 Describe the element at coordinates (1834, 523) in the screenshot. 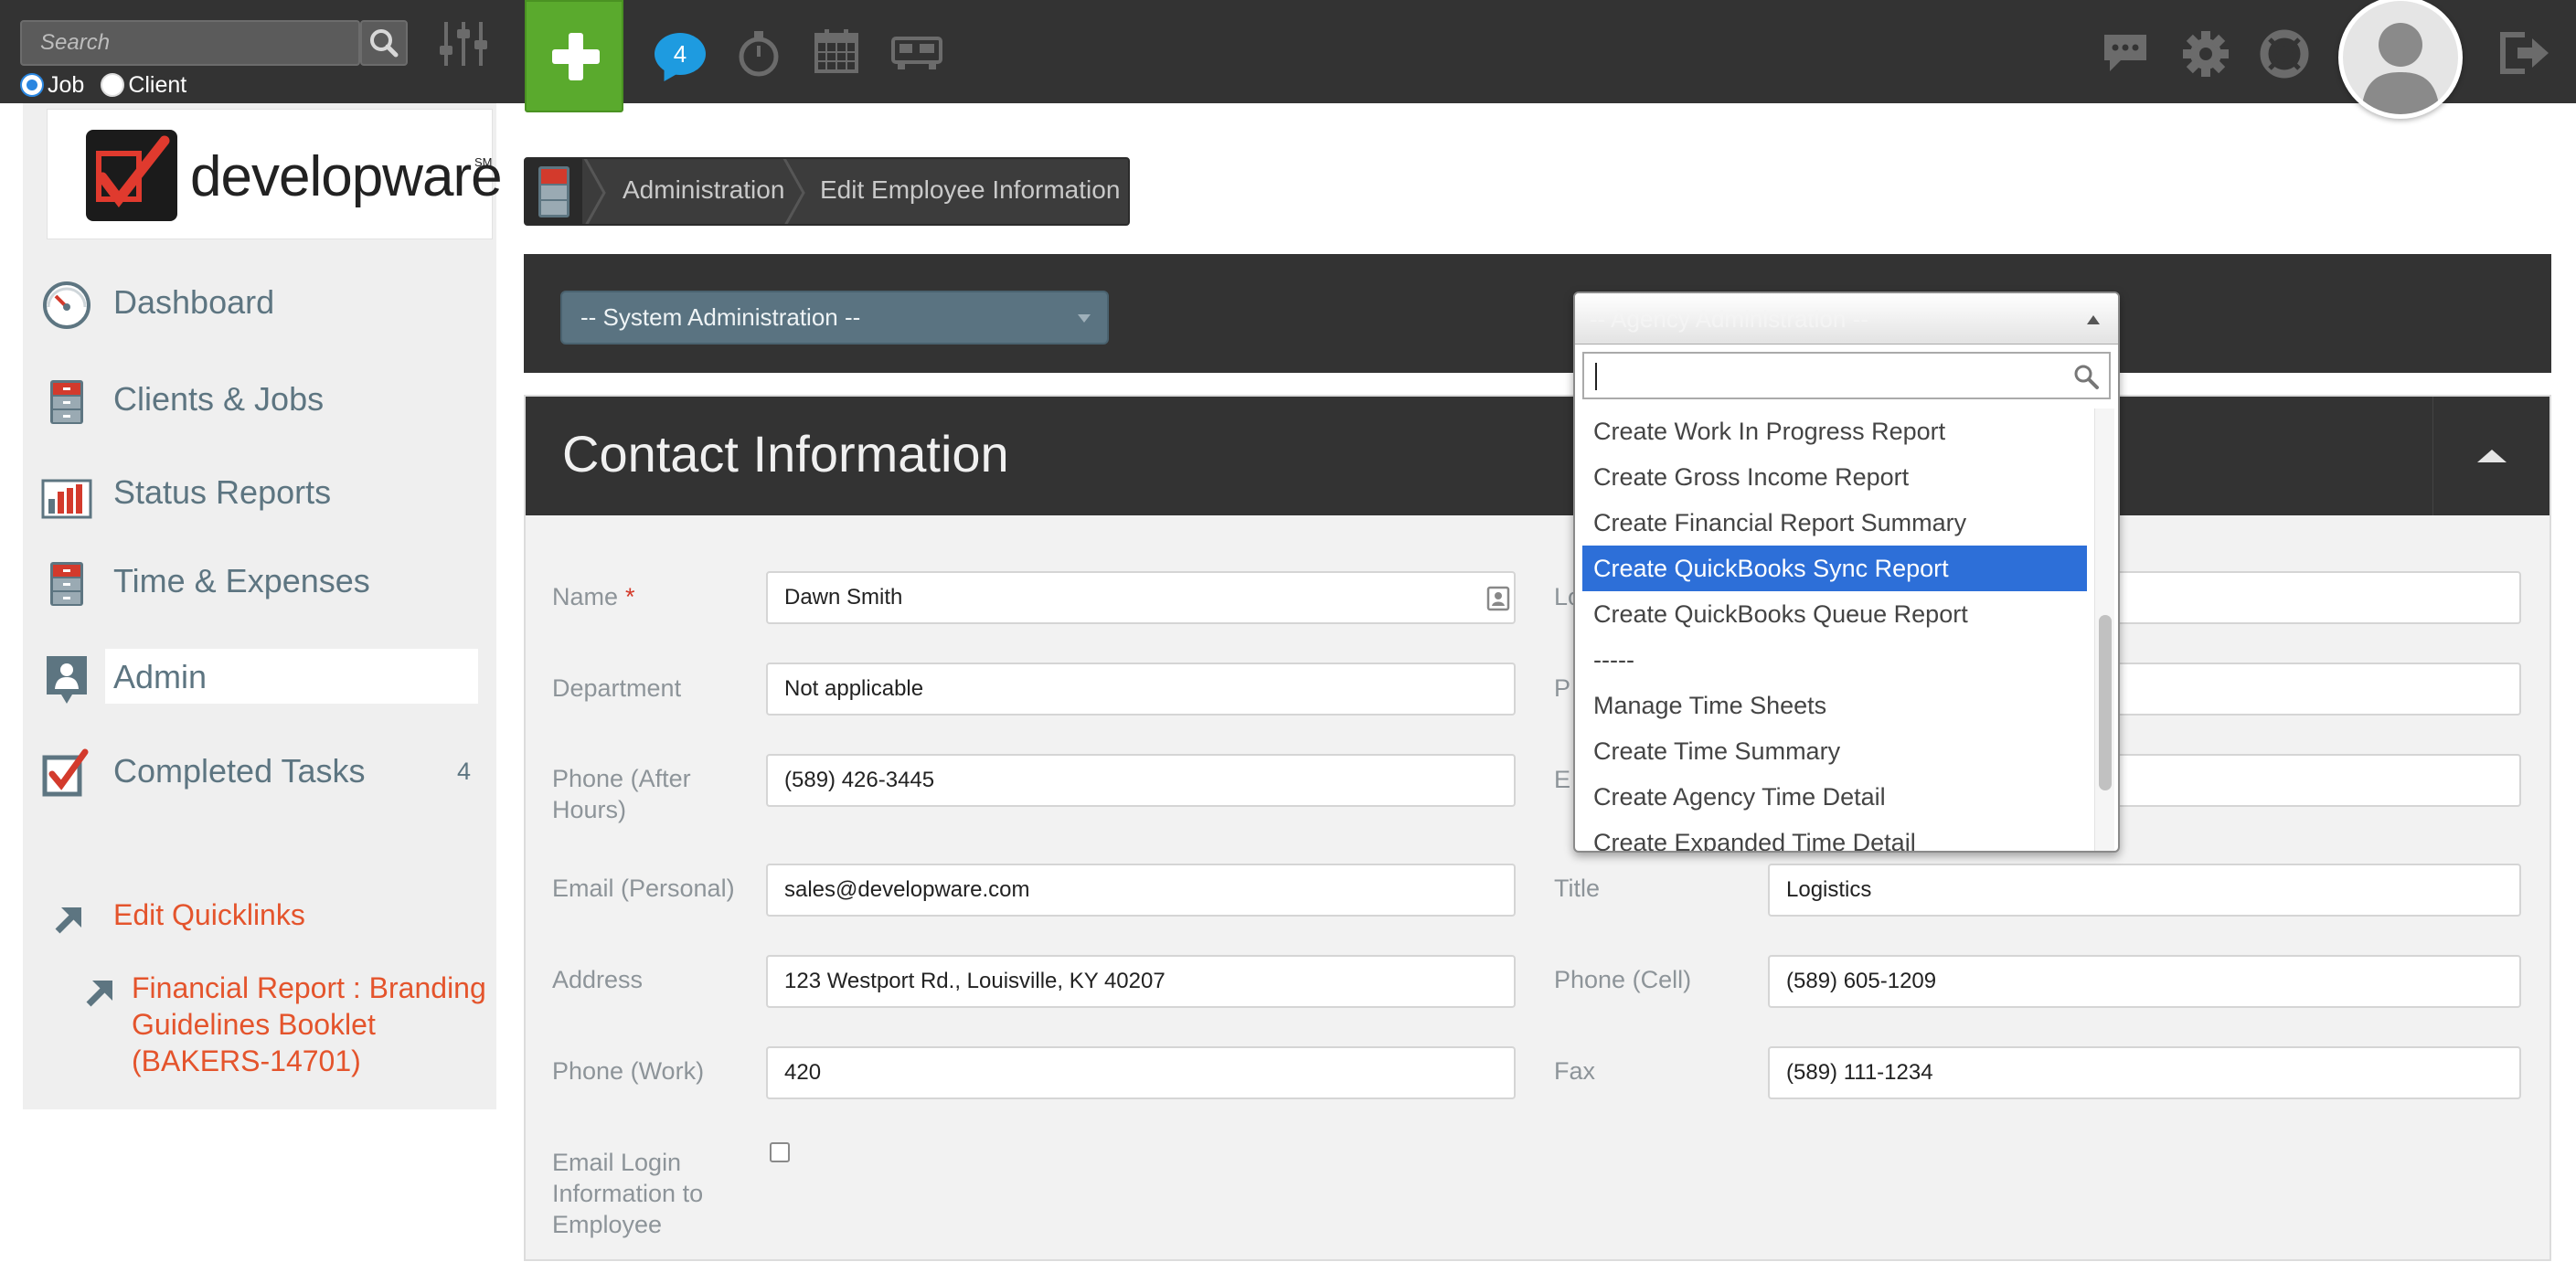

I see `dropdown-option: Create Financial Report Summary` at that location.